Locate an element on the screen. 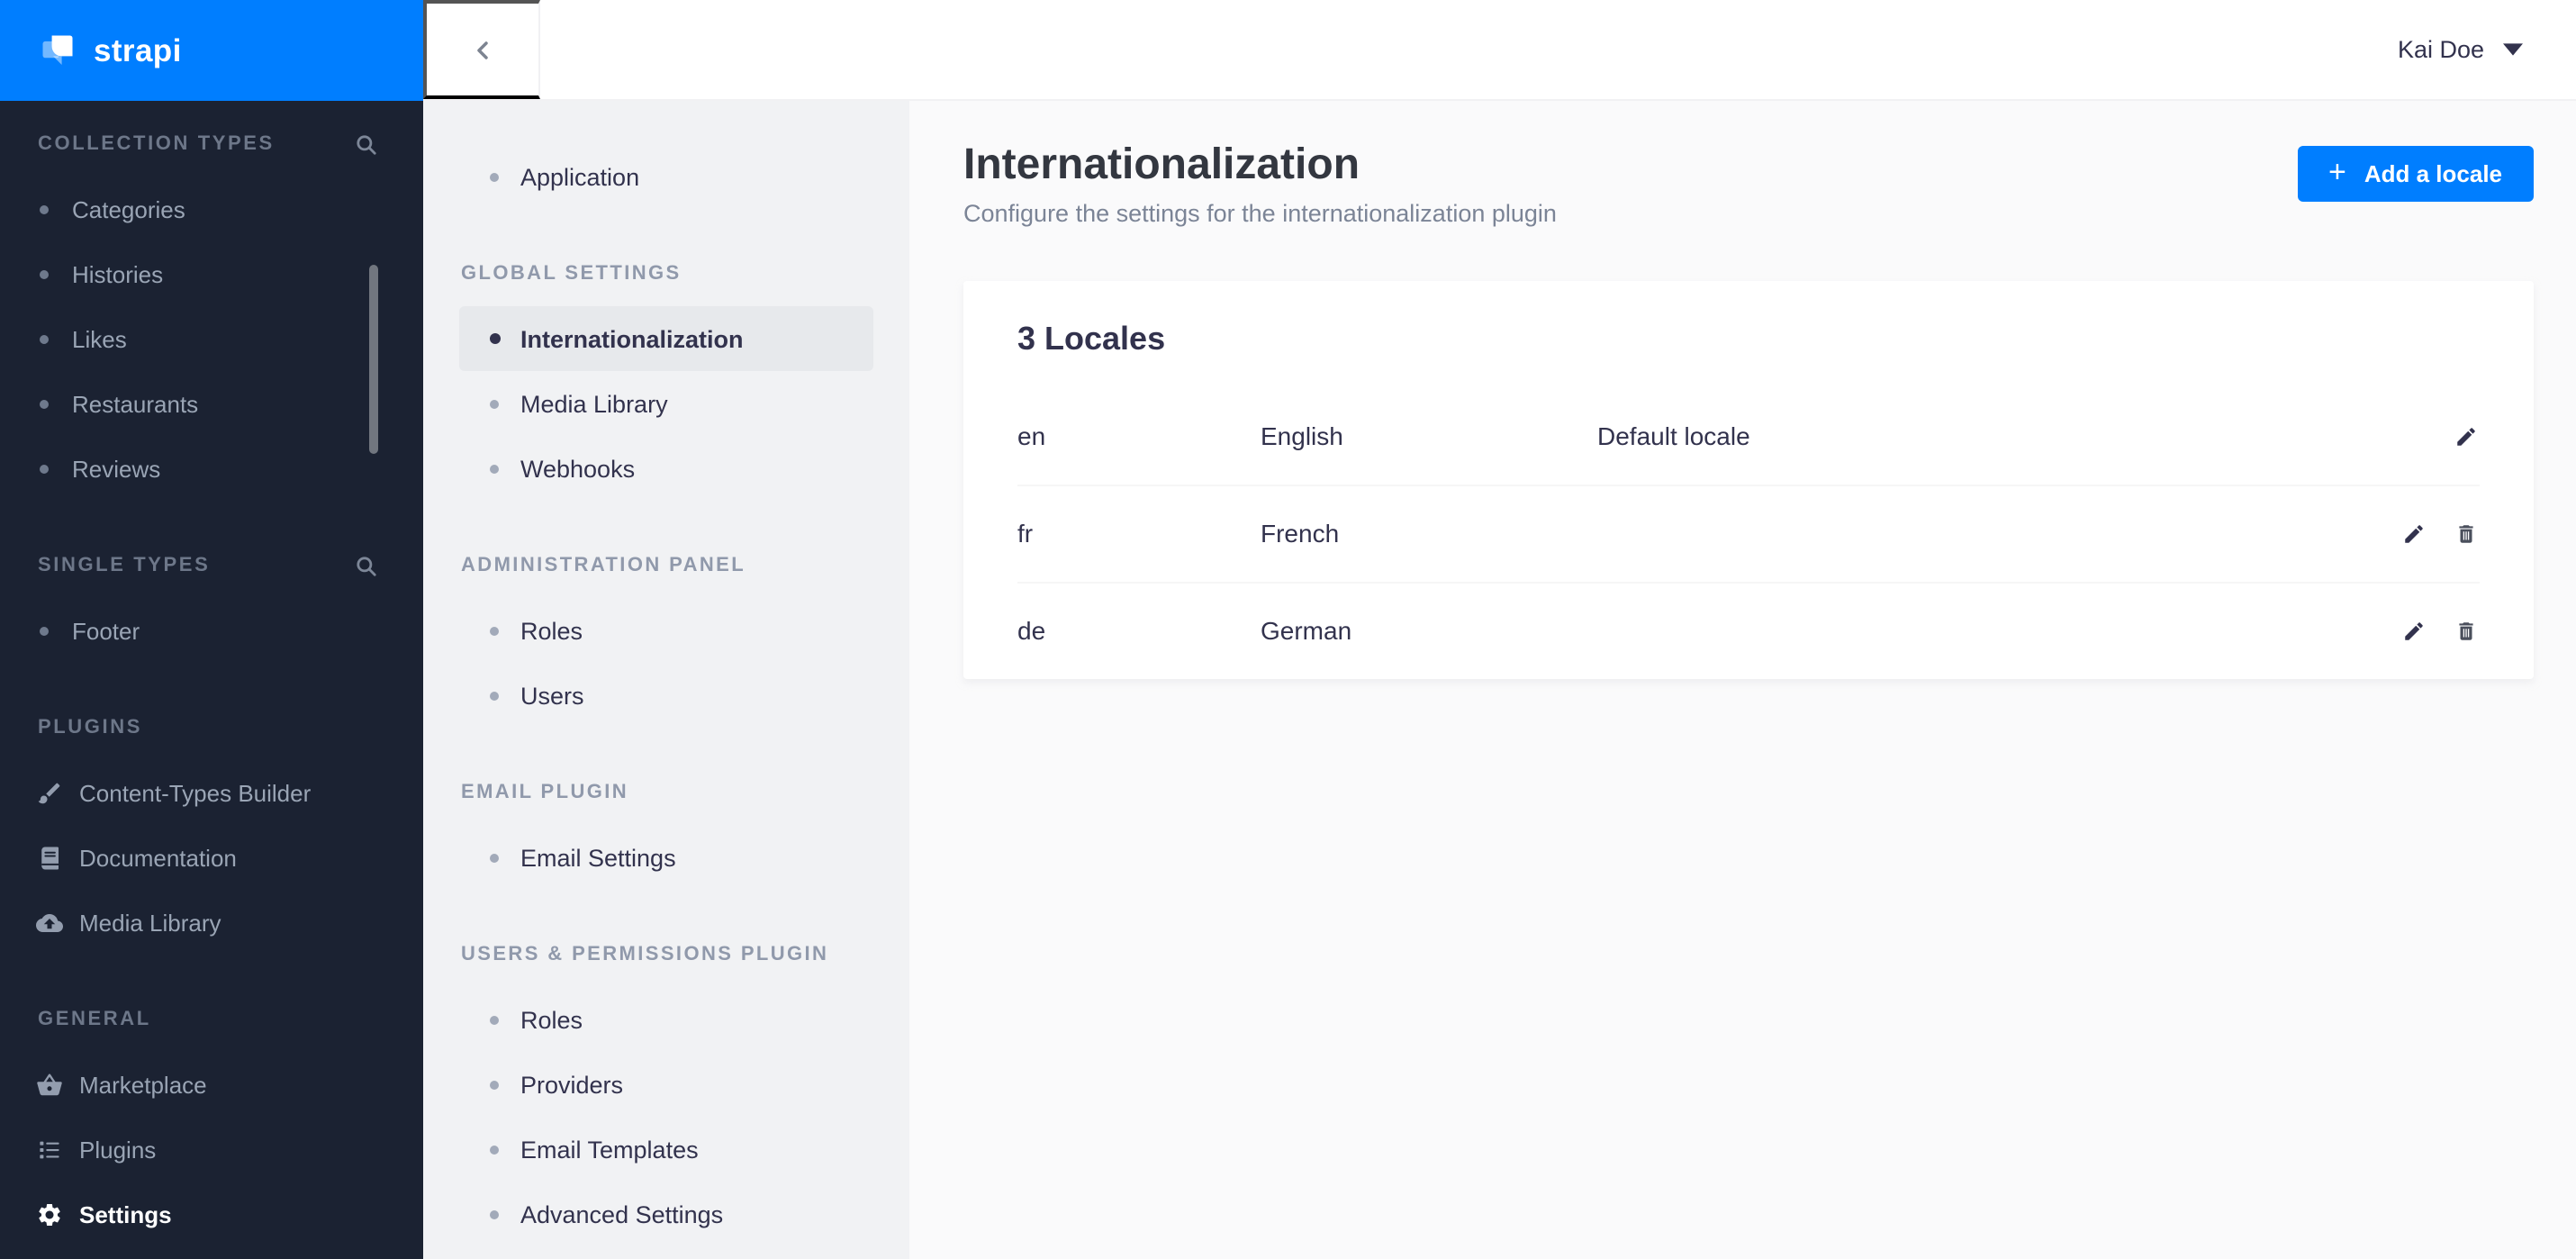 The height and width of the screenshot is (1259, 2576). nav-section-single-types: SINGLE TYPES Footer is located at coordinates (211, 607).